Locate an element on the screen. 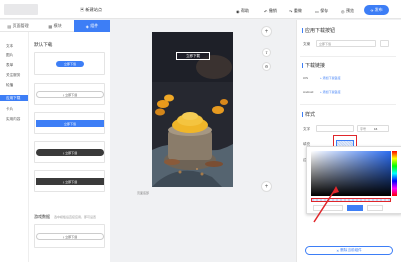  move-up-button: ⇧ is located at coordinates (266, 52).